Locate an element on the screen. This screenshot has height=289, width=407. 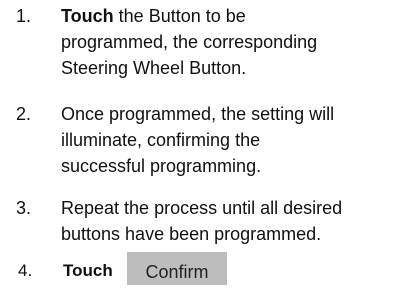
step-line: Once programmed, the setting will is located at coordinates (198, 114).